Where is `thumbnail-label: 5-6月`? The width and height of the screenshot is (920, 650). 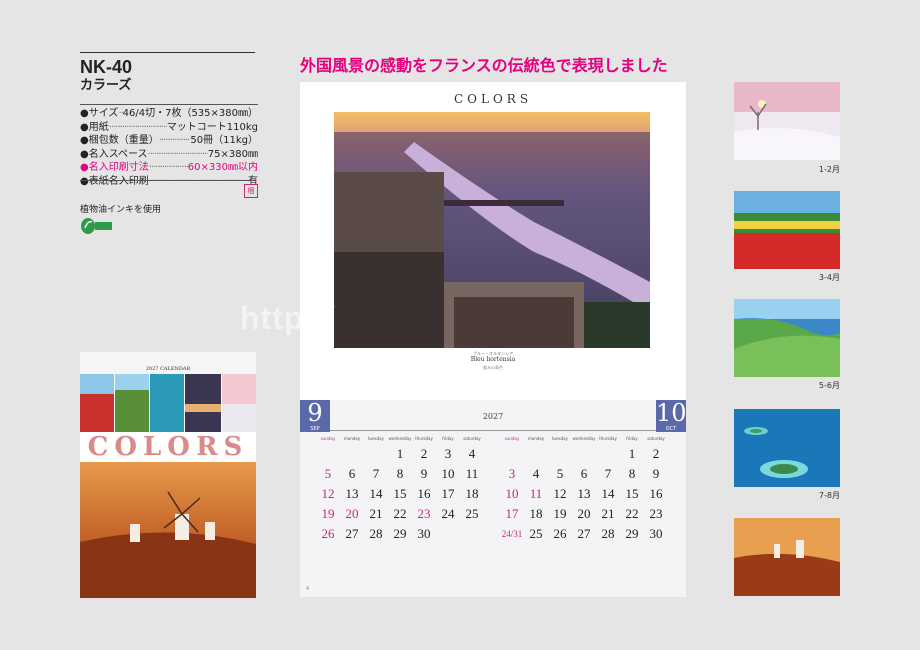
thumbnail-label: 5-6月 is located at coordinates (829, 385).